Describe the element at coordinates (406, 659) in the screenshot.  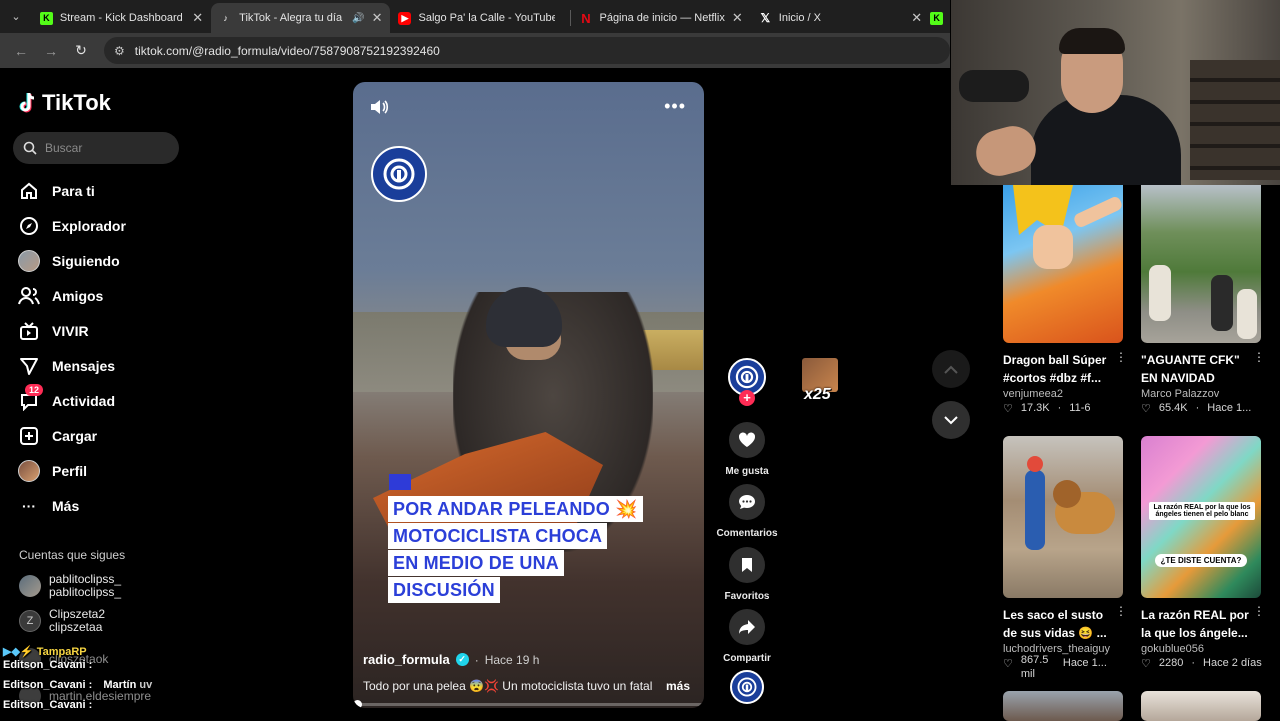
I see `author-name: radio_formula` at that location.